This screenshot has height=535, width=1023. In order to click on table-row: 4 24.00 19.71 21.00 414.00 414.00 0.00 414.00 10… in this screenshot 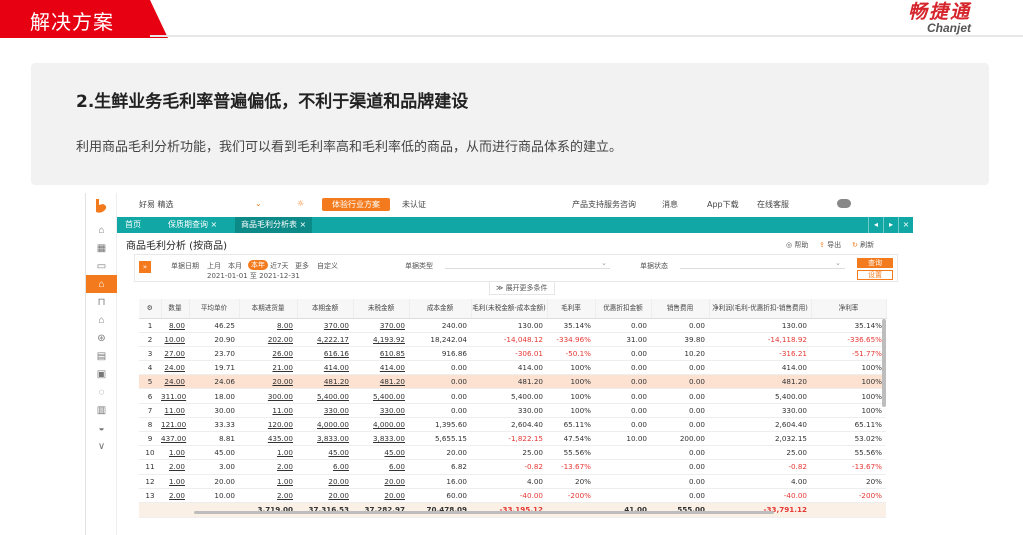, I will do `click(512, 368)`.